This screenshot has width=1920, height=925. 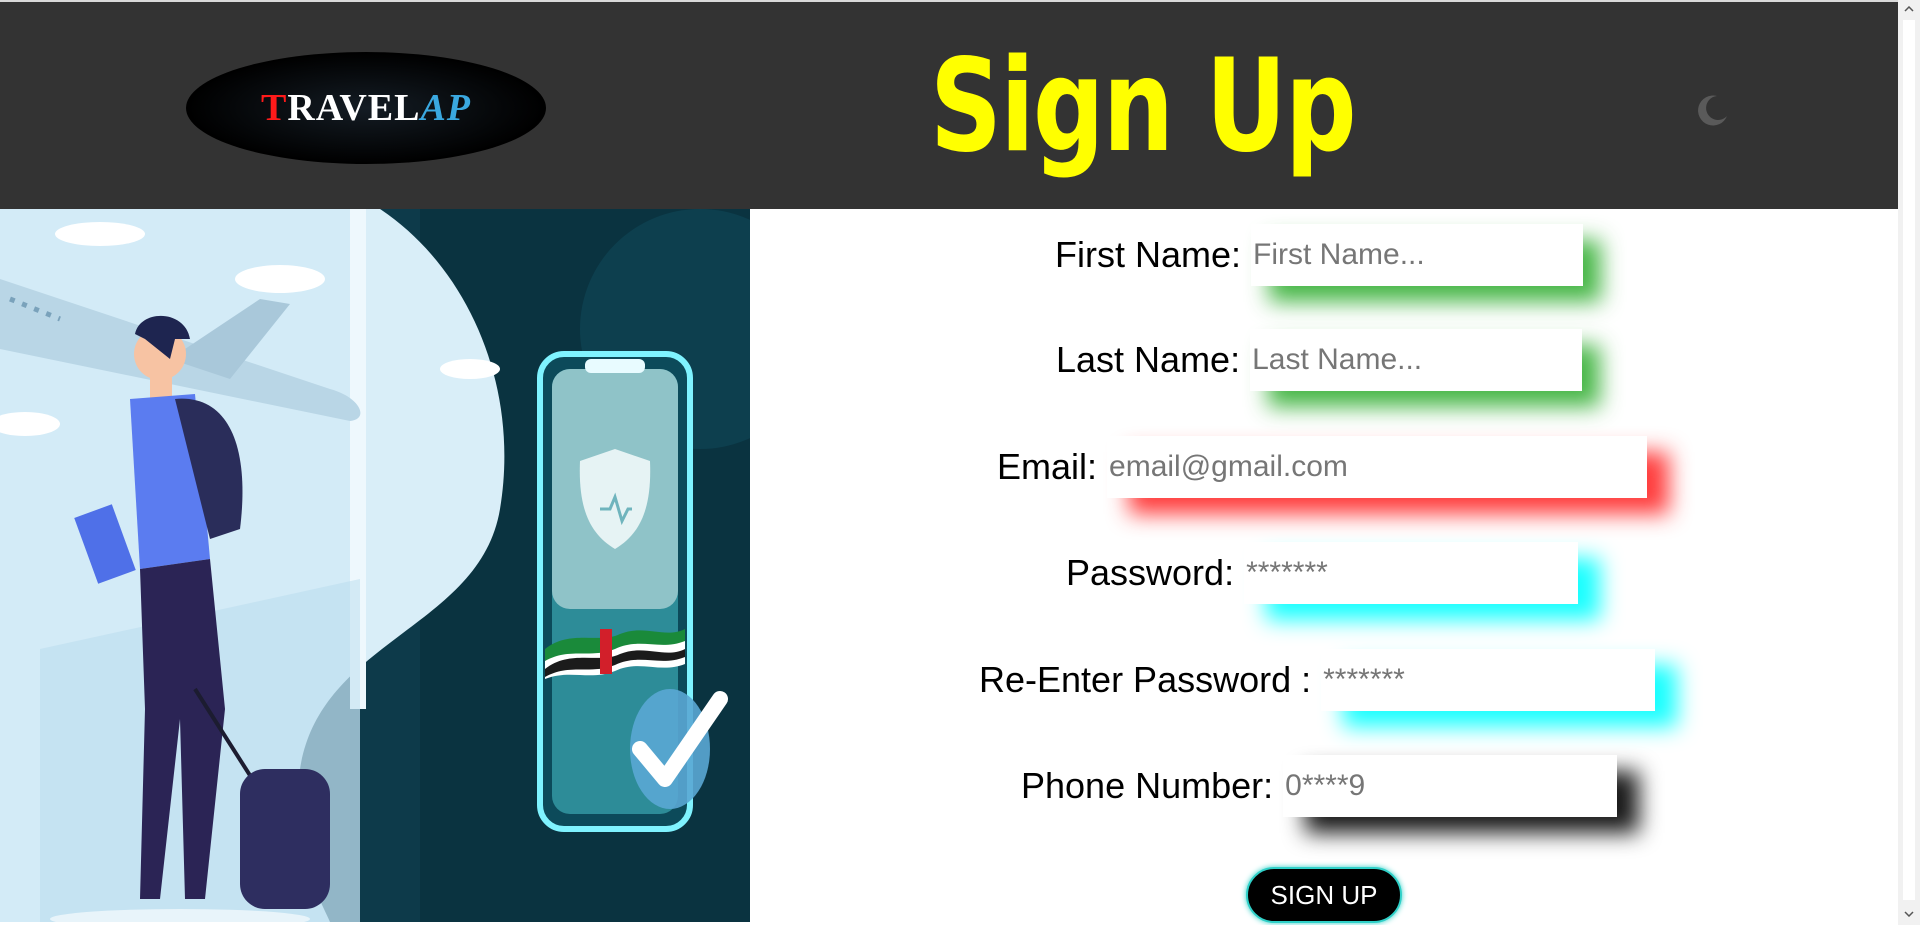 I want to click on password-row: Password:, so click(x=1322, y=573).